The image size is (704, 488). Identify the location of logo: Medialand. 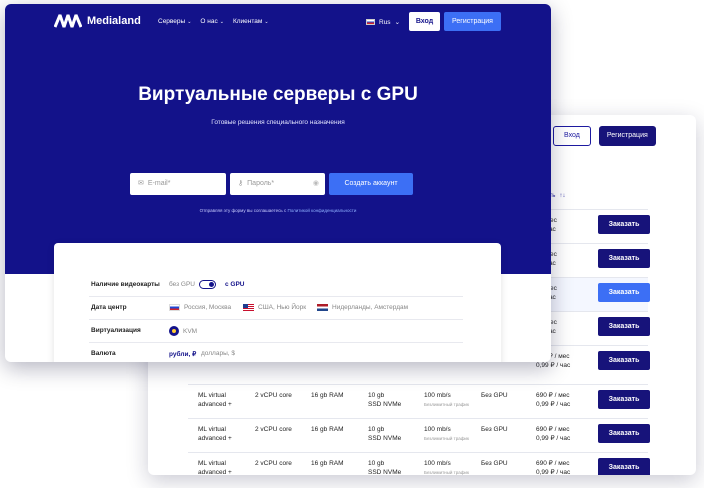
(97, 21).